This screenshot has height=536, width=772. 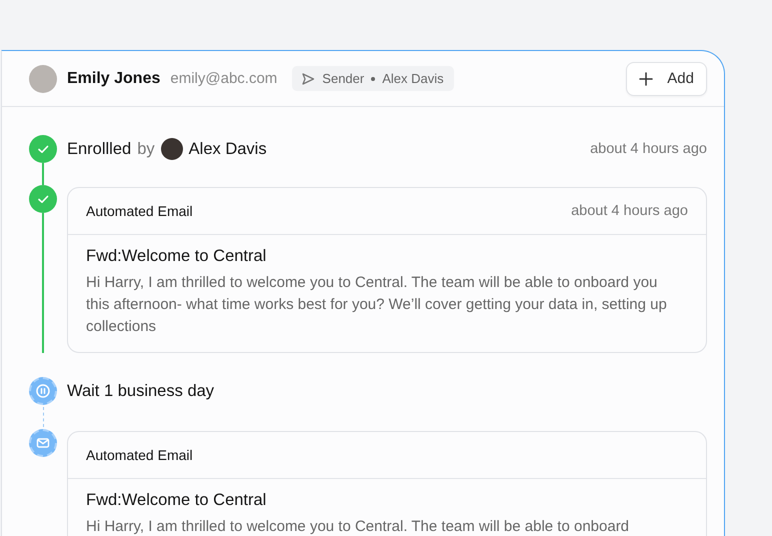 What do you see at coordinates (99, 149) in the screenshot?
I see `step-label: Enrollled` at bounding box center [99, 149].